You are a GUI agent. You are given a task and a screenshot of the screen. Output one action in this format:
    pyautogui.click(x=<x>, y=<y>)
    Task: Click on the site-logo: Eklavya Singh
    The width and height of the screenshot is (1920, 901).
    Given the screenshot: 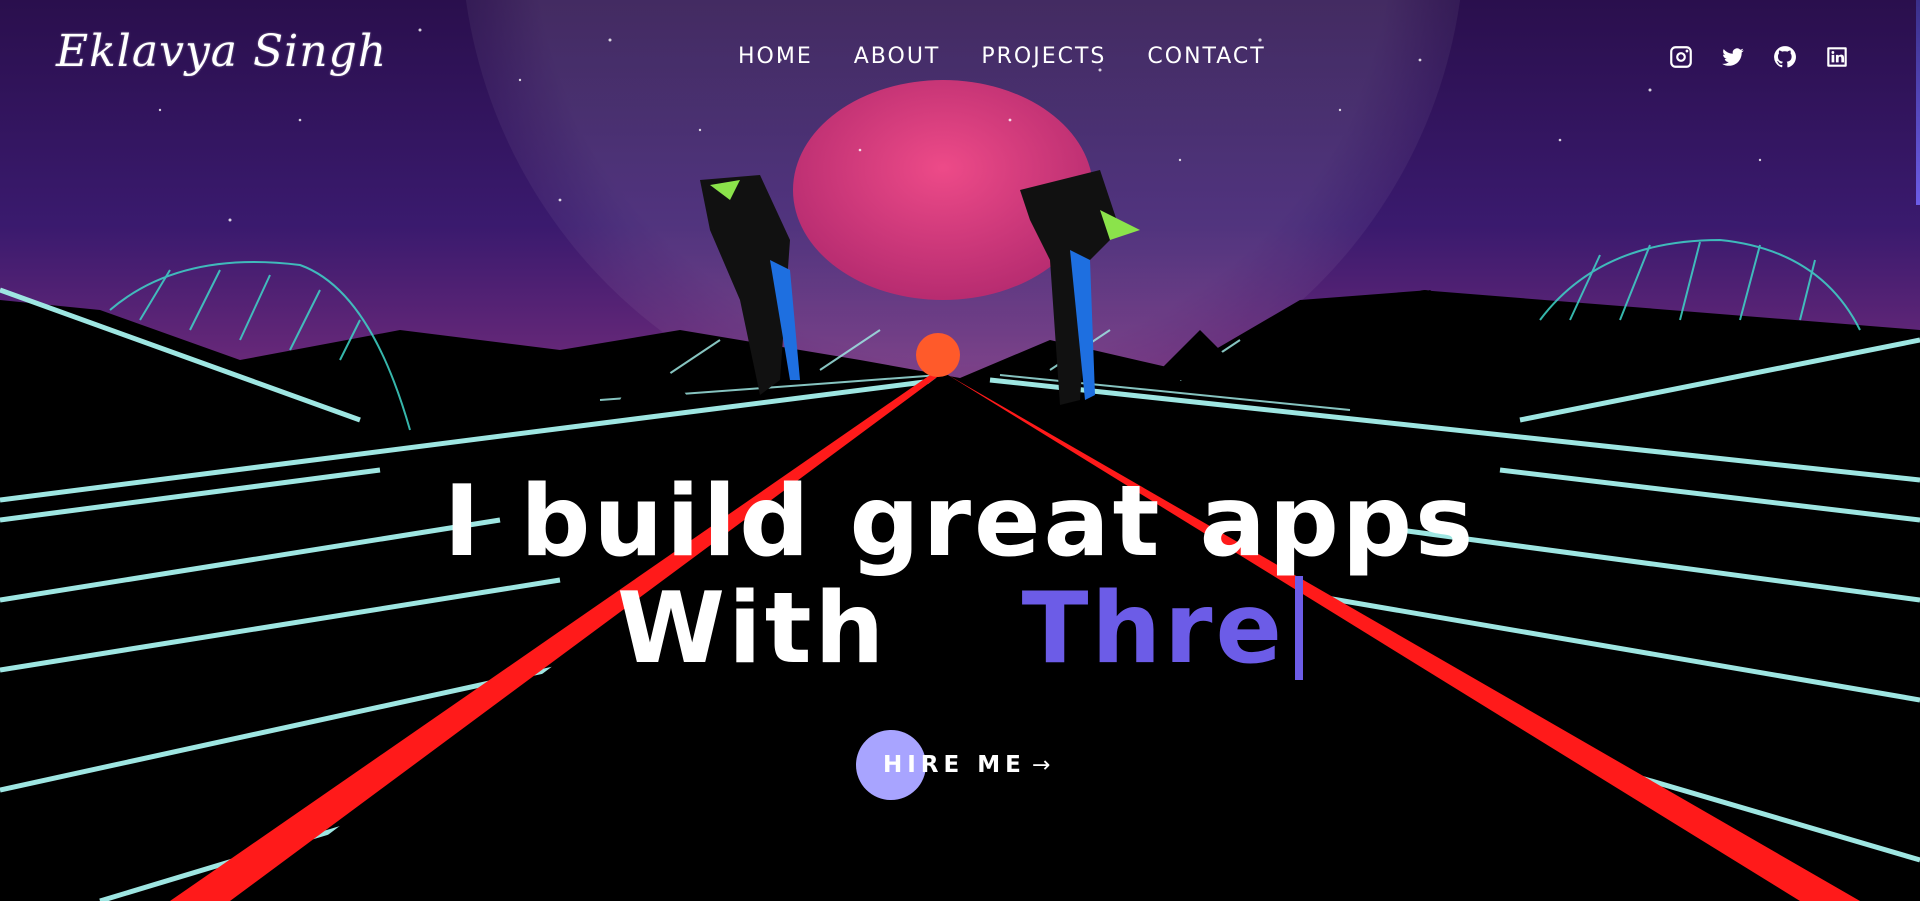 What is the action you would take?
    pyautogui.click(x=221, y=51)
    